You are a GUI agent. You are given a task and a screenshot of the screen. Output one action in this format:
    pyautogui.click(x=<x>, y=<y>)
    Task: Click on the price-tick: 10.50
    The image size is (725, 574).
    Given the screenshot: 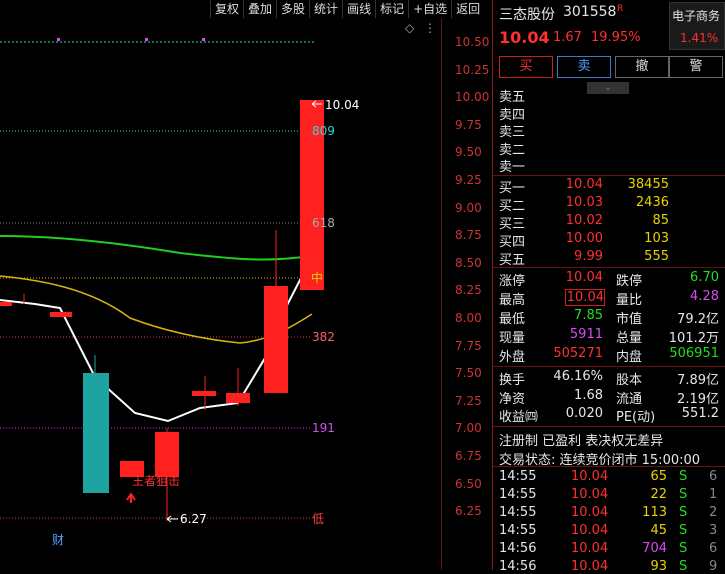 What is the action you would take?
    pyautogui.click(x=472, y=42)
    